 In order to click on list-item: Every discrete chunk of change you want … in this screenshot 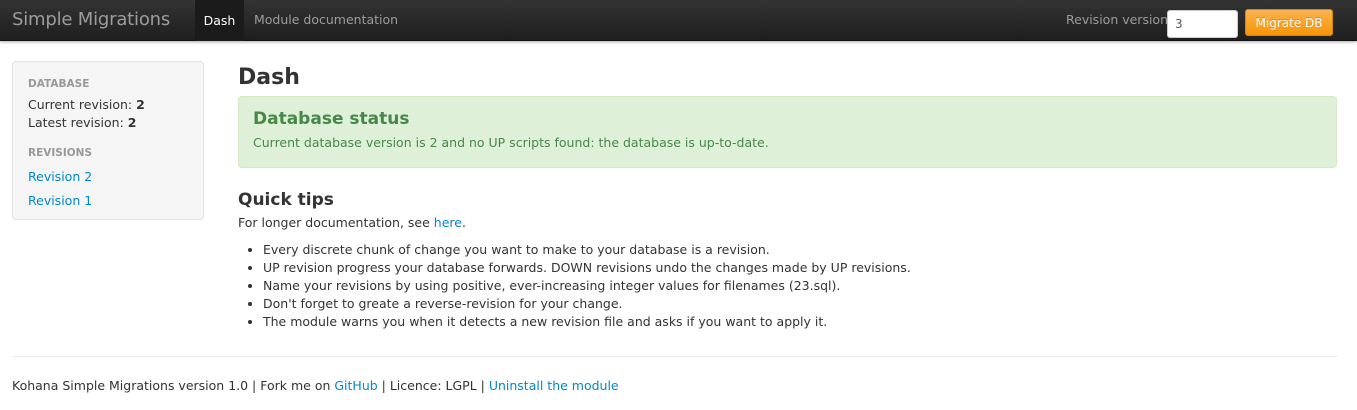, I will do `click(587, 250)`.